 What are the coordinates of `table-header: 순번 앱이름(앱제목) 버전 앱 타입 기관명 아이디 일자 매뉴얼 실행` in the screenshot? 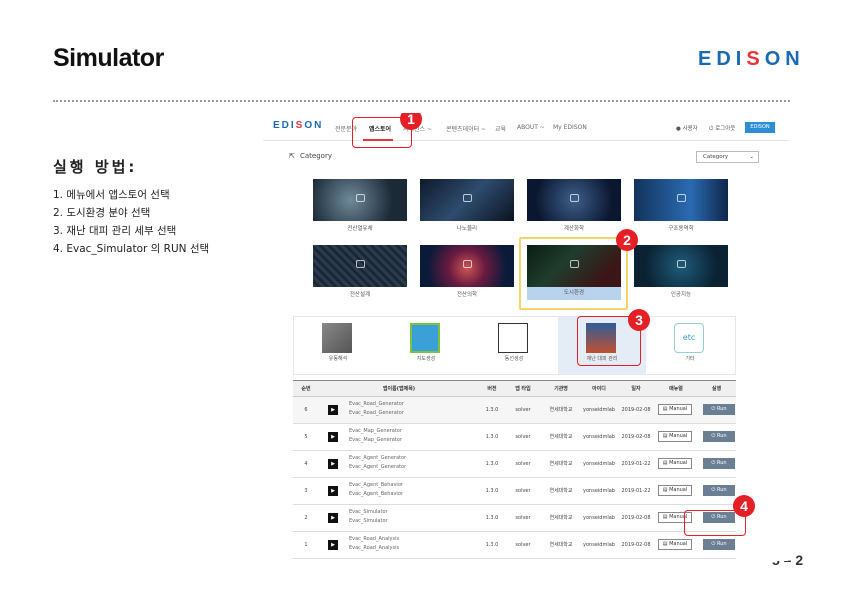 It's located at (514, 388).